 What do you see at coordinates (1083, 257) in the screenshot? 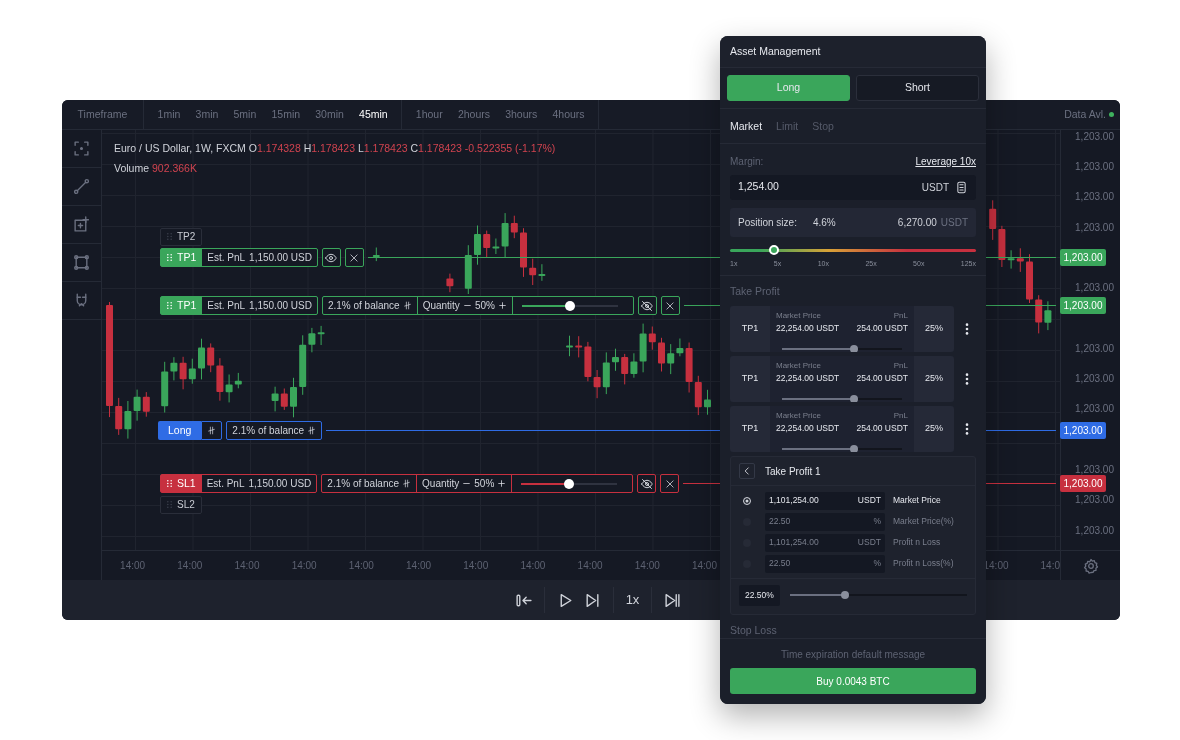
I see `price-tag: 1,203.00` at bounding box center [1083, 257].